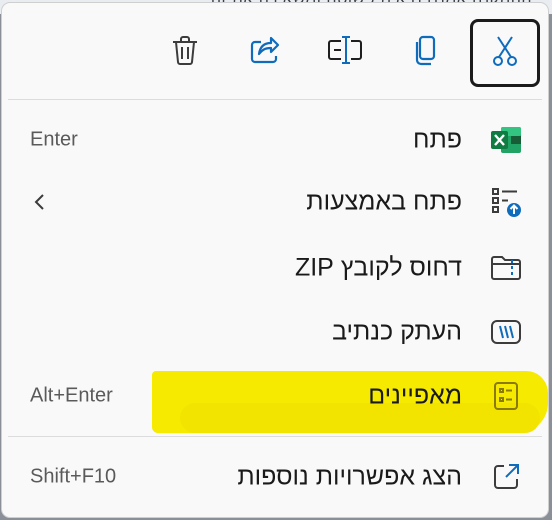  What do you see at coordinates (506, 140) in the screenshot?
I see `excel-icon` at bounding box center [506, 140].